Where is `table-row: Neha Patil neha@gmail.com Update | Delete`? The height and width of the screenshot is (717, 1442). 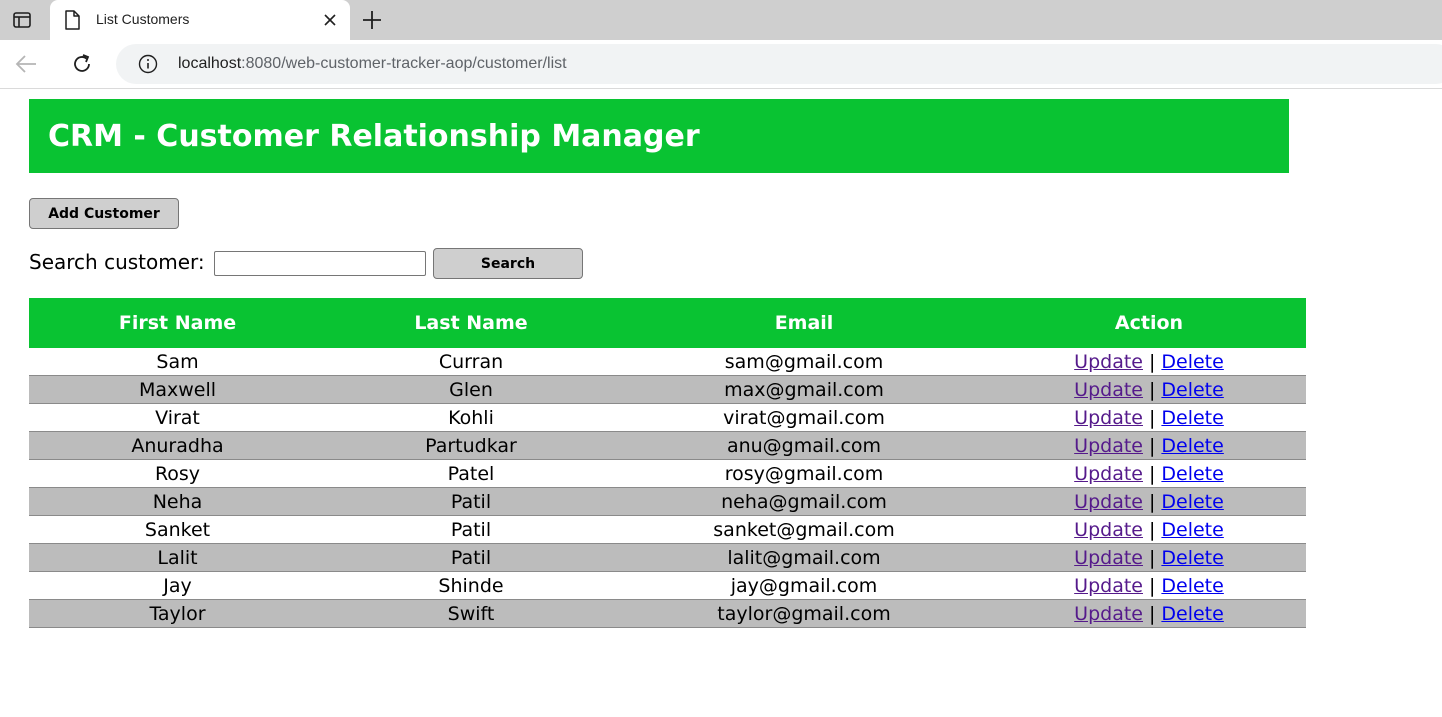 table-row: Neha Patil neha@gmail.com Update | Delete is located at coordinates (667, 501).